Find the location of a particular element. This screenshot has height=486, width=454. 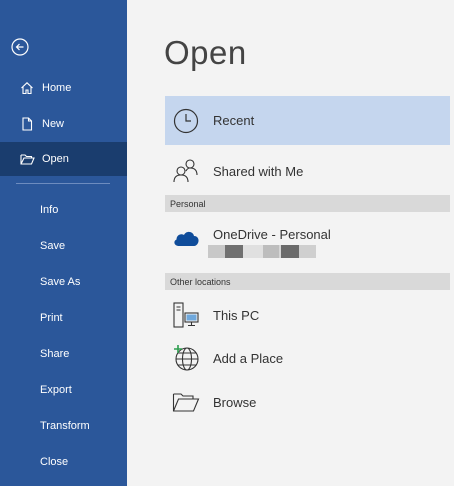

location-shared-with-me: Shared with Me is located at coordinates (307, 171).